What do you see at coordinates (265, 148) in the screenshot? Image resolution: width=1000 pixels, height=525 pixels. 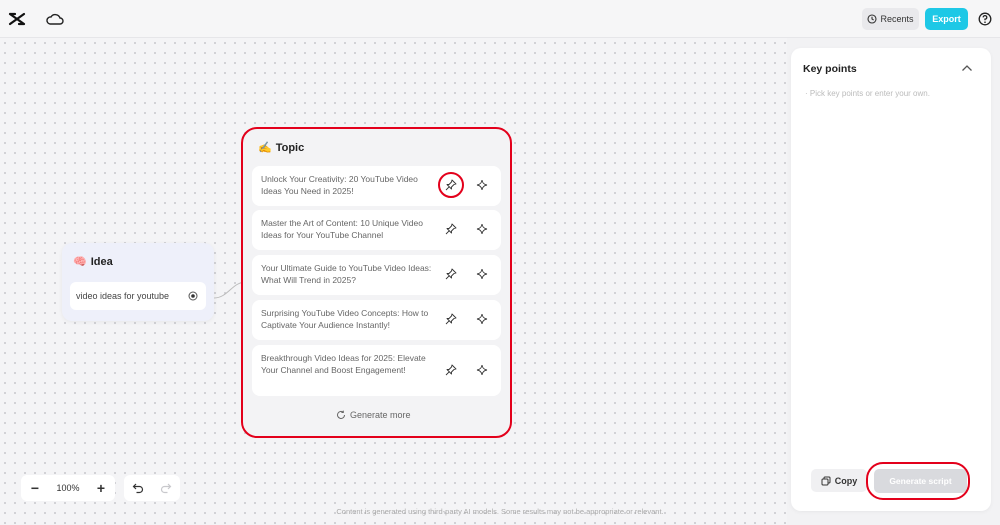 I see `writing-hand-icon: ✍️` at bounding box center [265, 148].